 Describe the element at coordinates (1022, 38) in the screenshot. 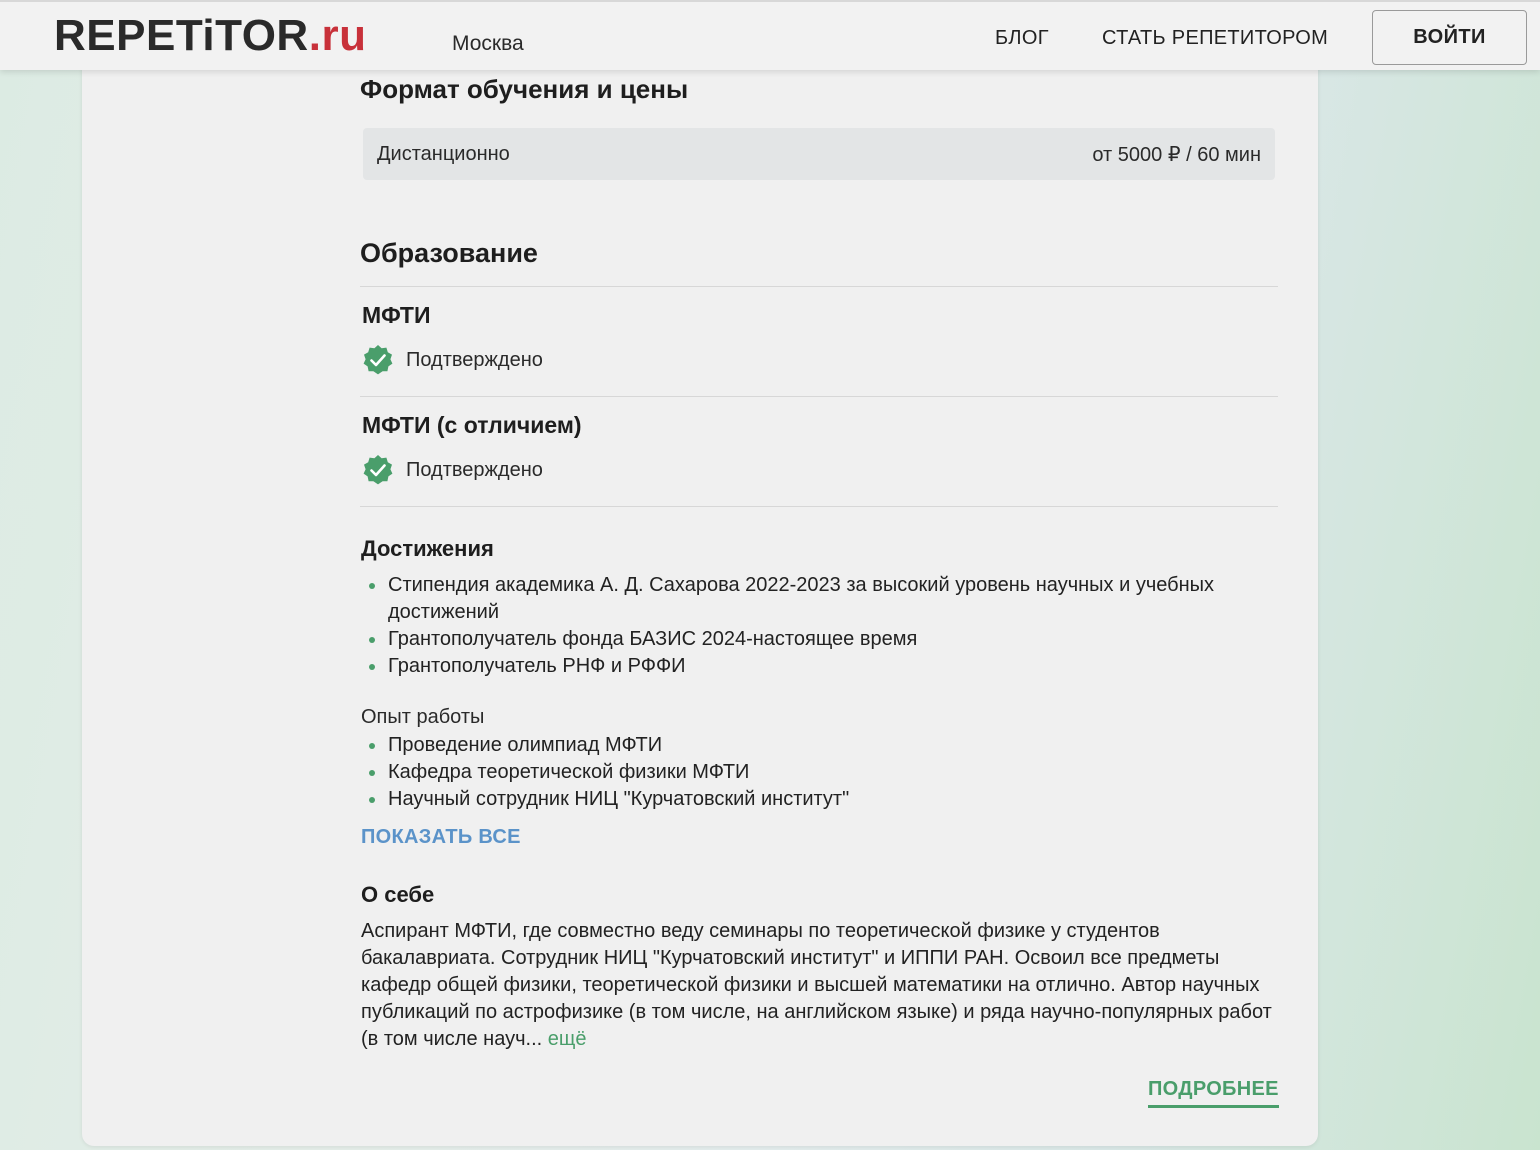

I see `nav-blog-link: БЛОГ` at that location.